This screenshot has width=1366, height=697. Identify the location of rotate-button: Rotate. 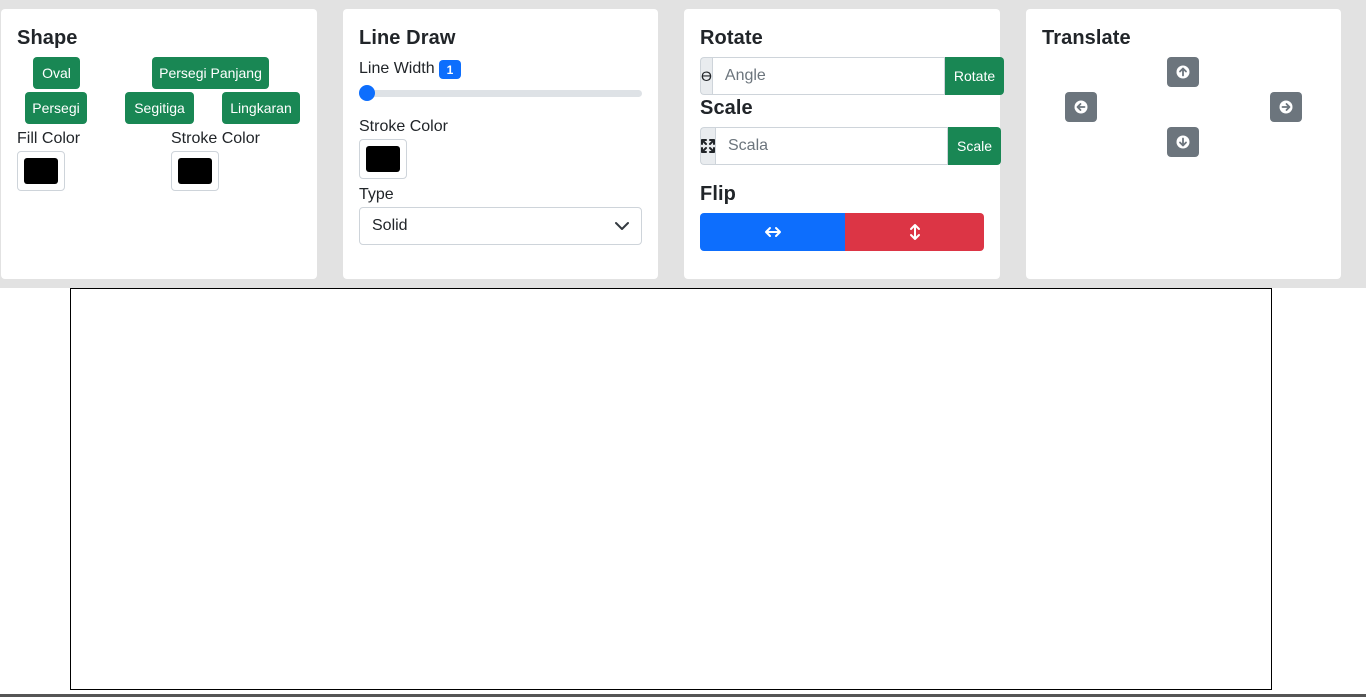
(974, 76).